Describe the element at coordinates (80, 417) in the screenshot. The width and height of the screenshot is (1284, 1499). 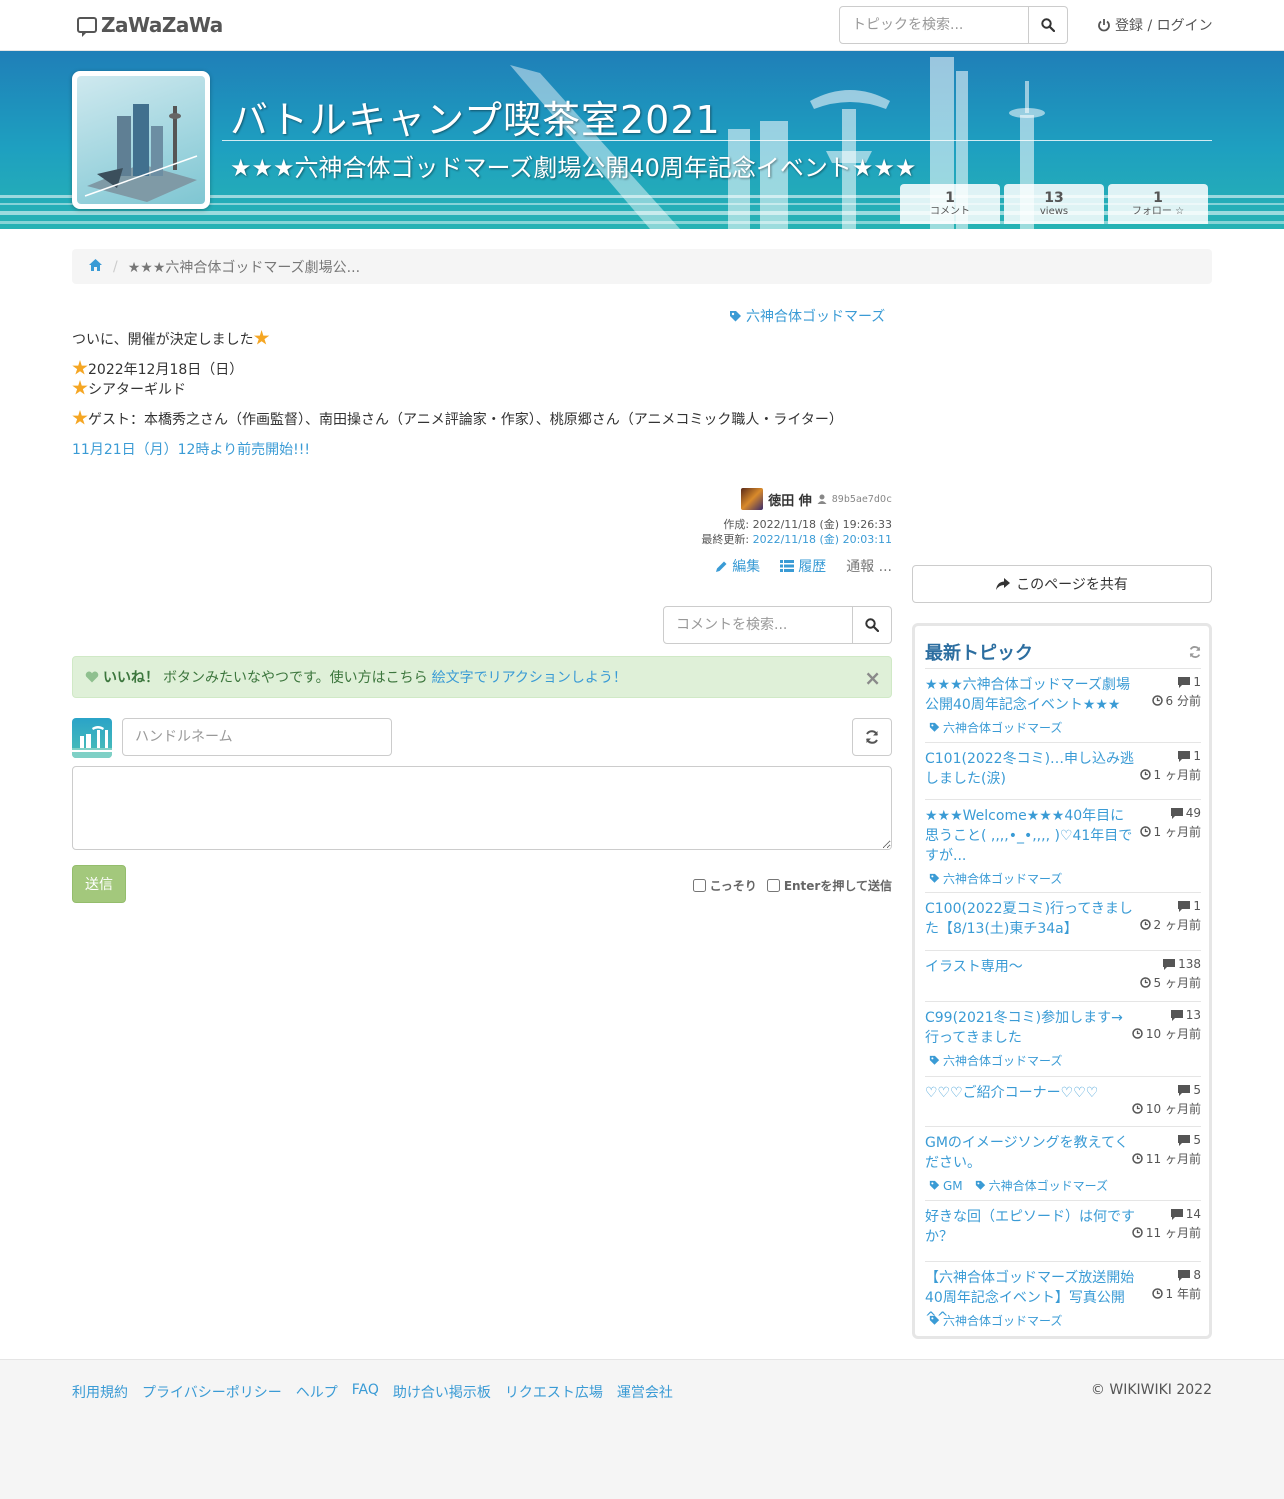
I see `star-icon` at that location.